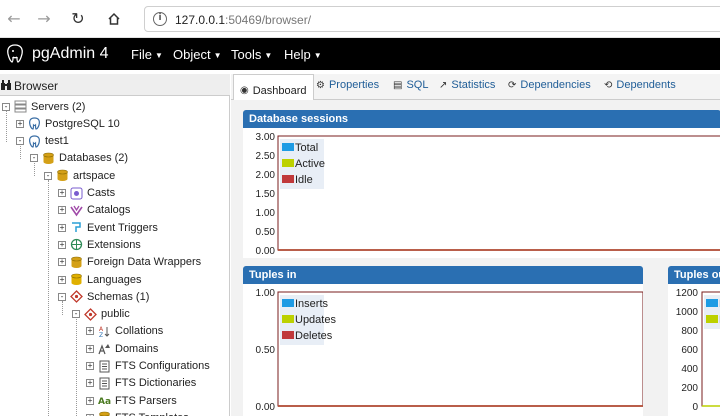  What do you see at coordinates (114, 19) in the screenshot?
I see `home-icon` at bounding box center [114, 19].